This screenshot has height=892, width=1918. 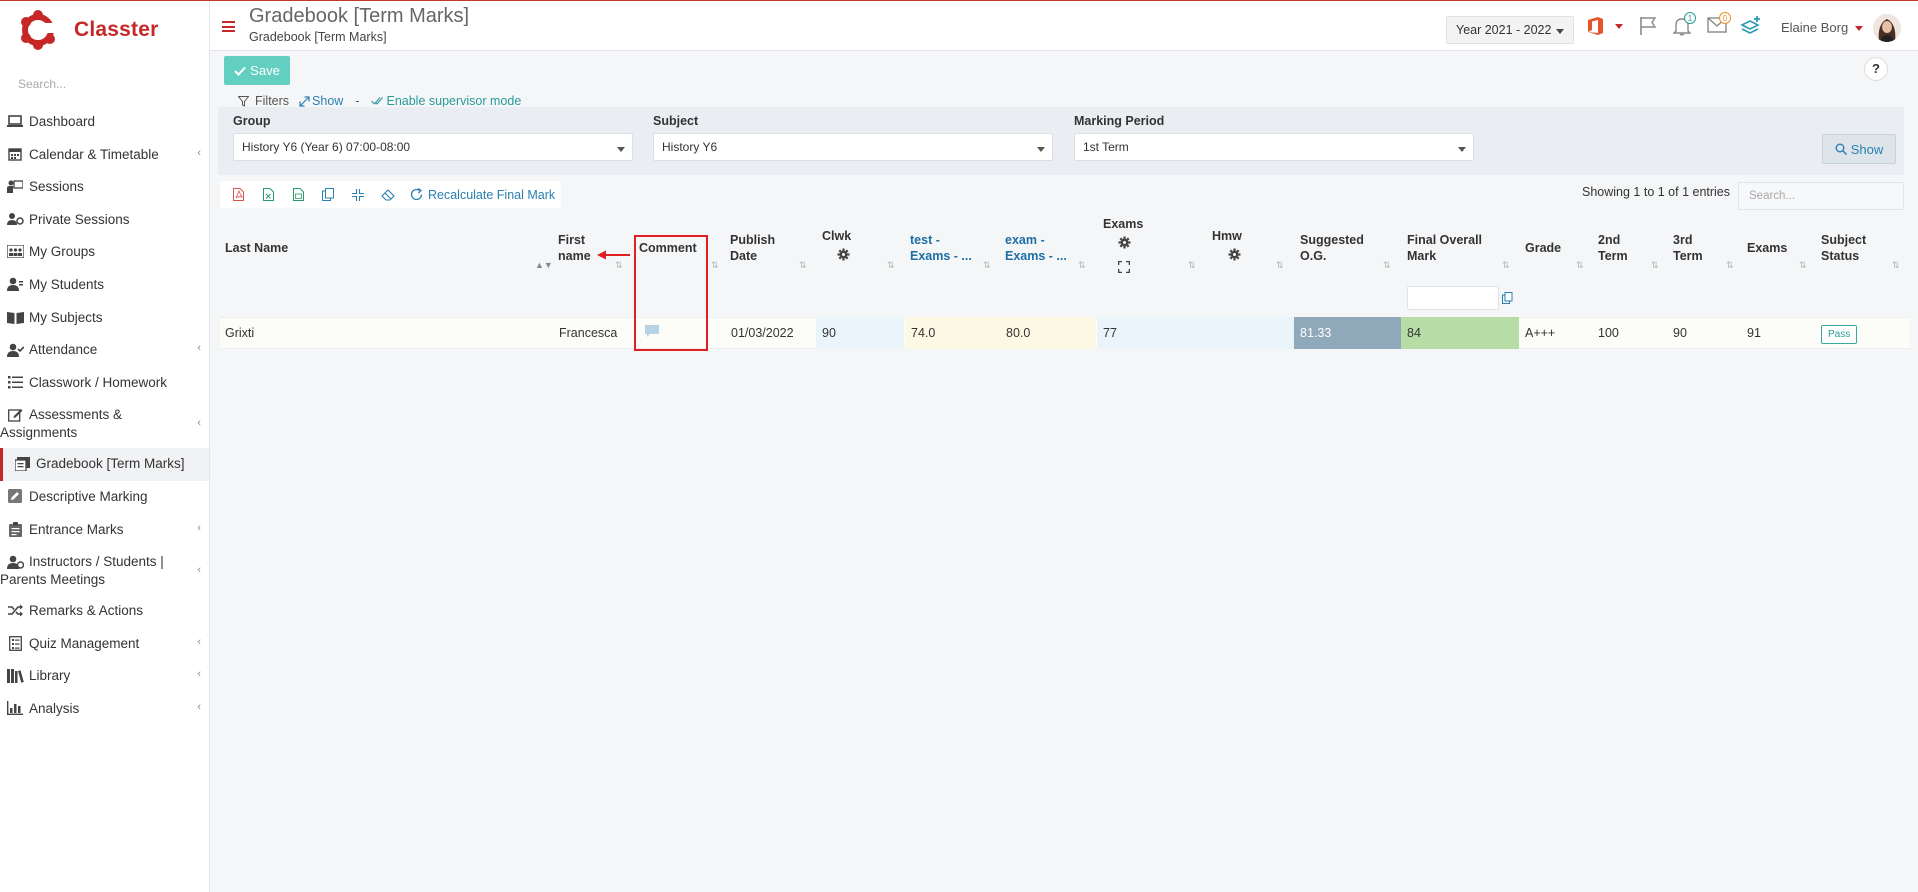 What do you see at coordinates (752, 248) in the screenshot?
I see `col-header-publish-date: Publish Date` at bounding box center [752, 248].